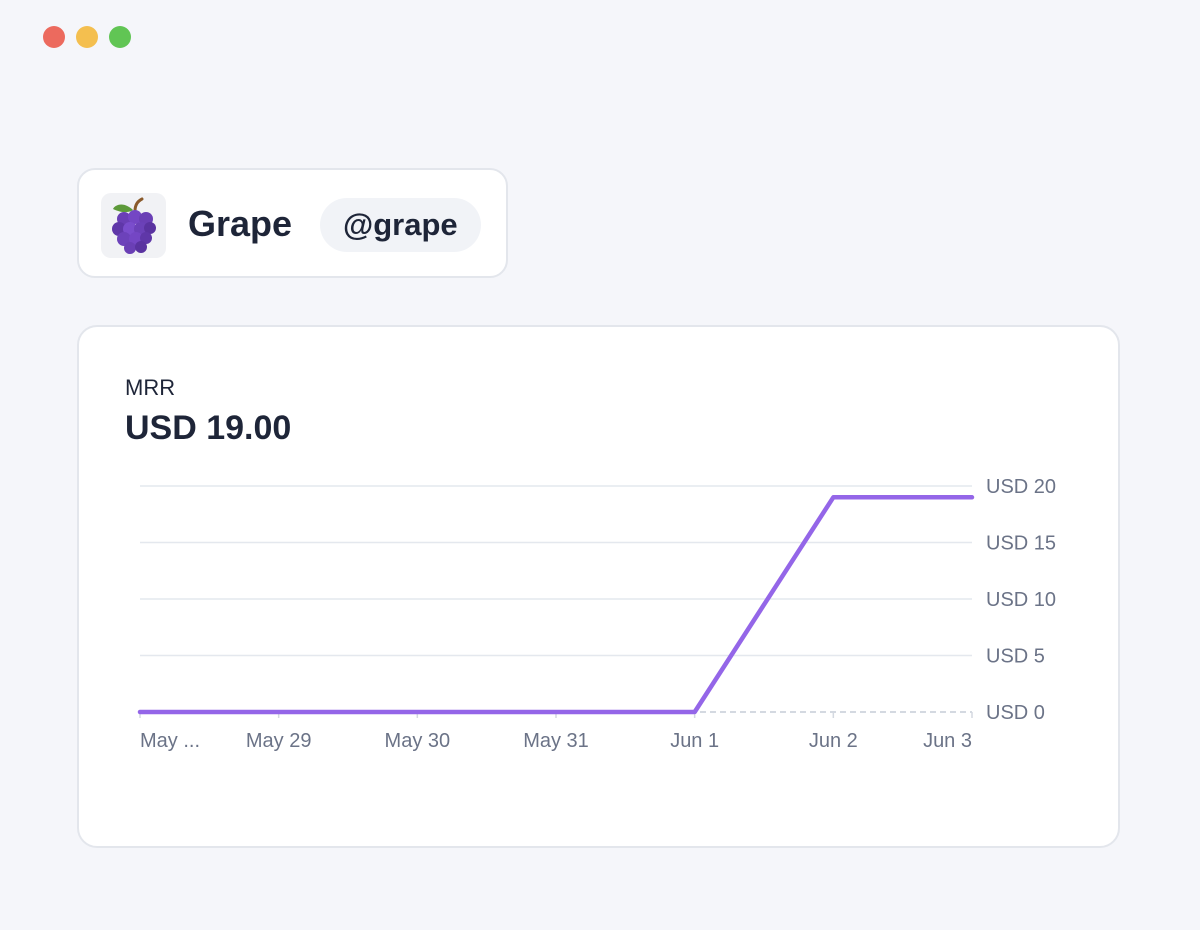 The height and width of the screenshot is (930, 1200). Describe the element at coordinates (120, 37) in the screenshot. I see `maximize-window-button` at that location.